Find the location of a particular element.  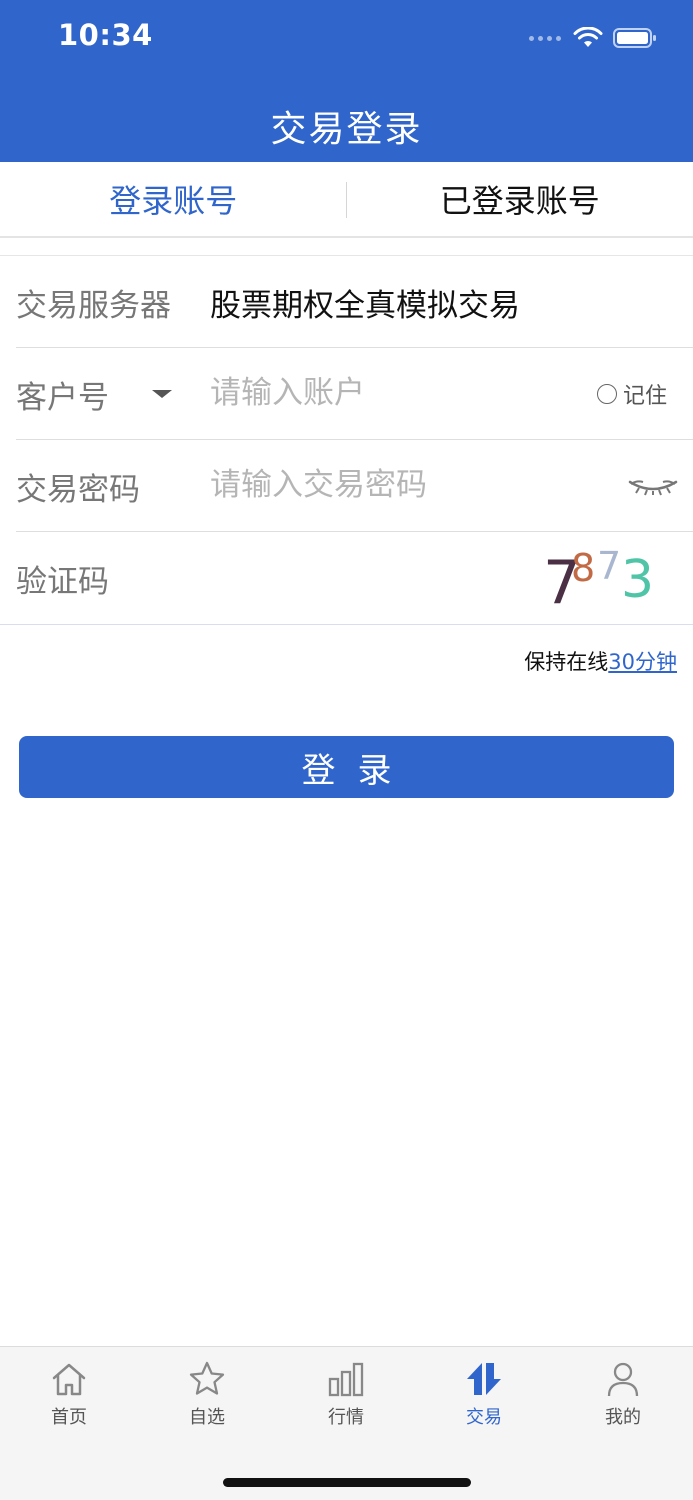

star-icon is located at coordinates (207, 1378).